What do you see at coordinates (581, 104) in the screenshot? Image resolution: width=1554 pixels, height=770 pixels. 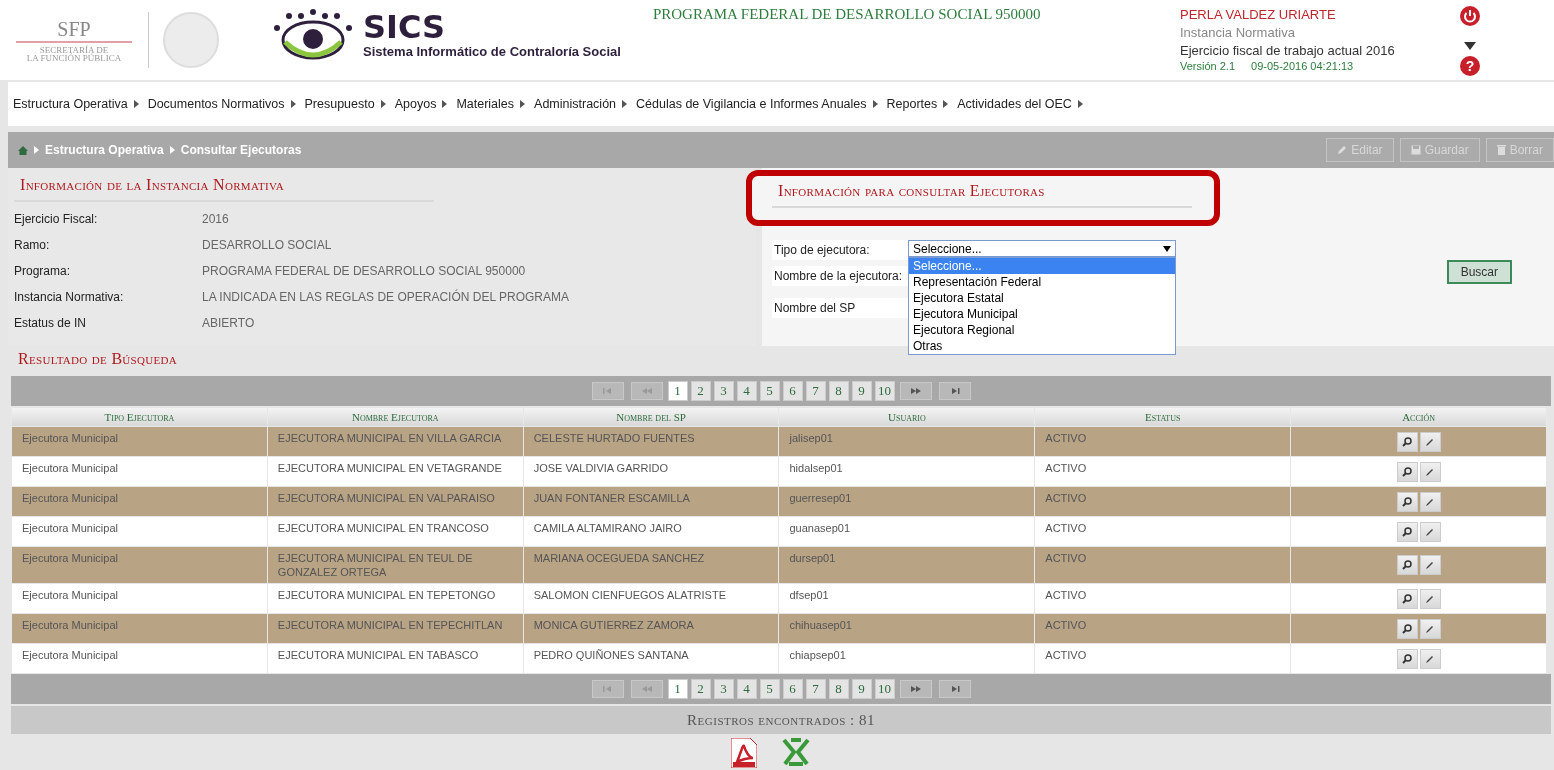 I see `menu-item: Administración` at bounding box center [581, 104].